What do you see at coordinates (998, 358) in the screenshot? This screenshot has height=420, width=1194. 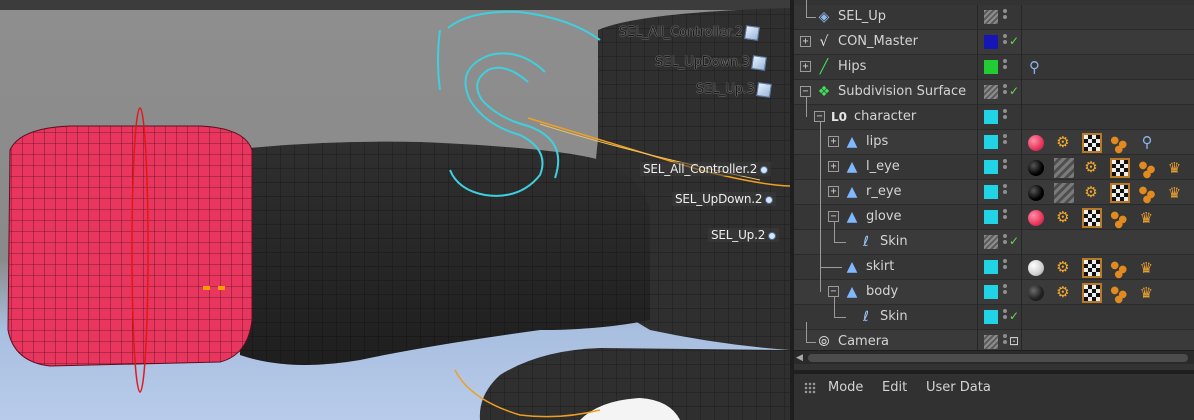 I see `scrollbar-thumb` at bounding box center [998, 358].